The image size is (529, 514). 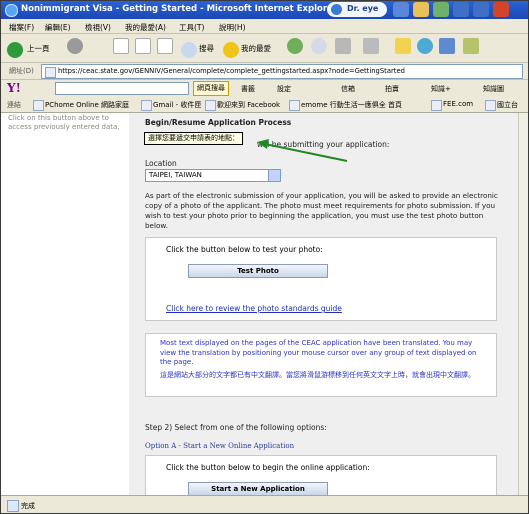 What do you see at coordinates (231, 50) in the screenshot?
I see `star-icon` at bounding box center [231, 50].